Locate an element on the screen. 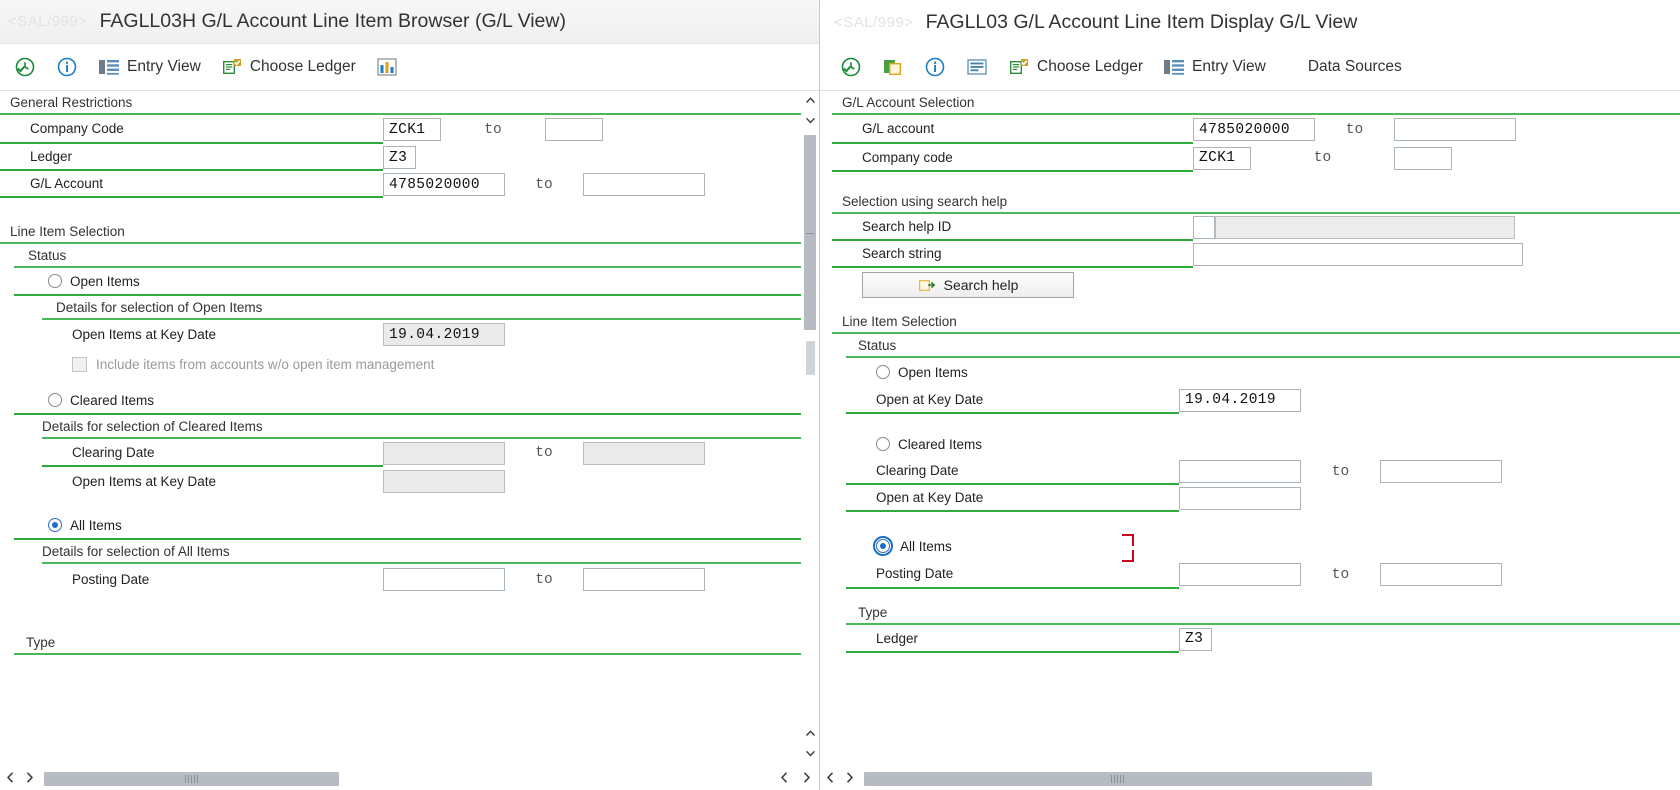 This screenshot has height=790, width=1680. right-all-items-radio-row: All Items is located at coordinates (1263, 547).